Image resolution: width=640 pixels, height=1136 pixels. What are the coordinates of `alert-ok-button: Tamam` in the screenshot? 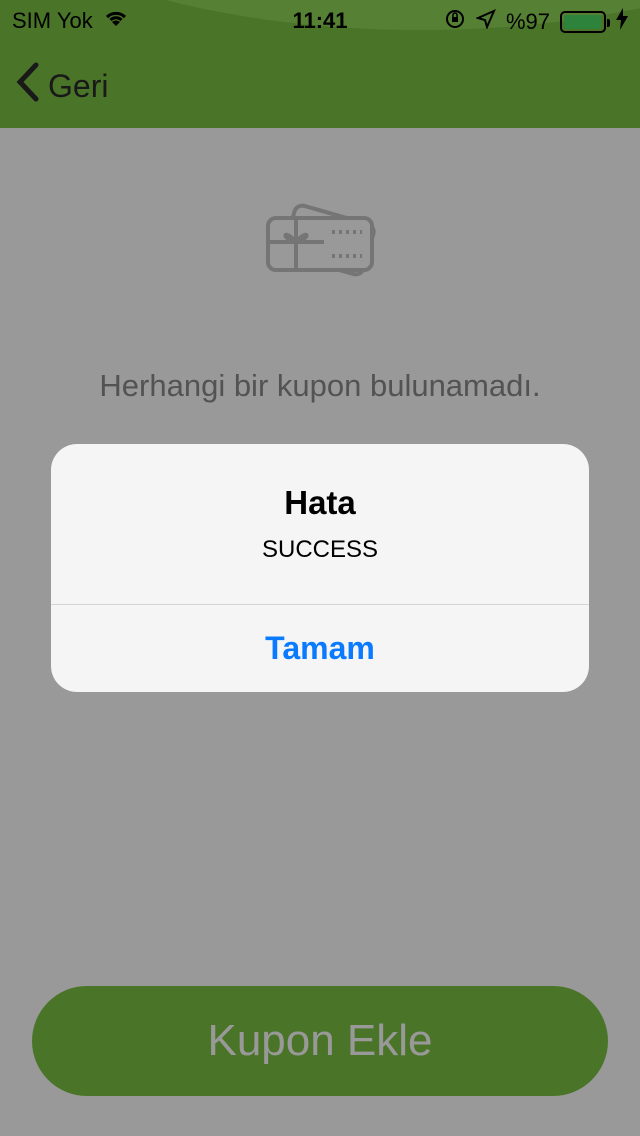 It's located at (320, 648).